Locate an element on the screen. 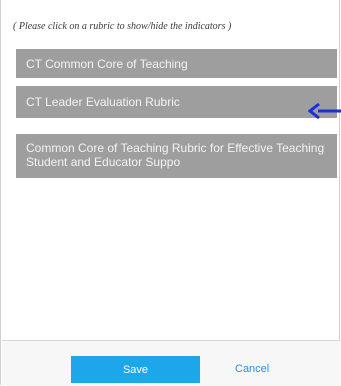 This screenshot has width=341, height=386. dialog-footer: Save Cancel is located at coordinates (171, 363).